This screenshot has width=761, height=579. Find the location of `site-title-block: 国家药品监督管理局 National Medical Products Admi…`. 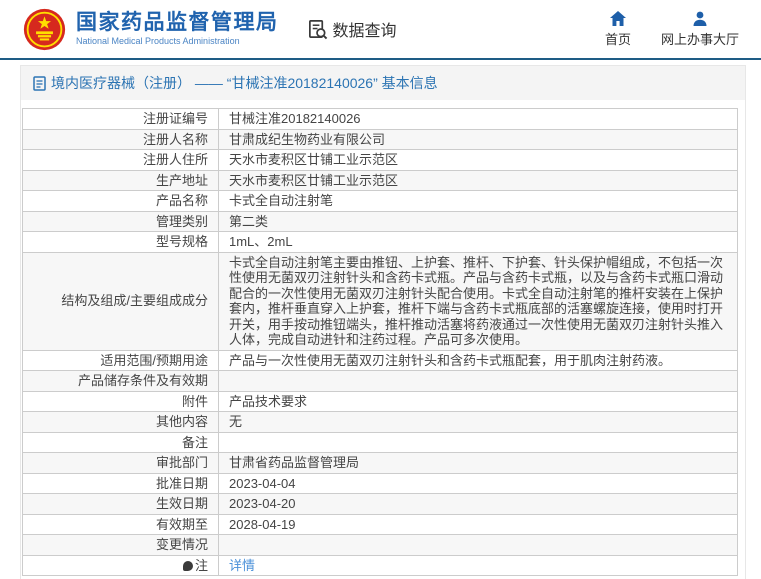

site-title-block: 国家药品监督管理局 National Medical Products Admi… is located at coordinates (177, 29).